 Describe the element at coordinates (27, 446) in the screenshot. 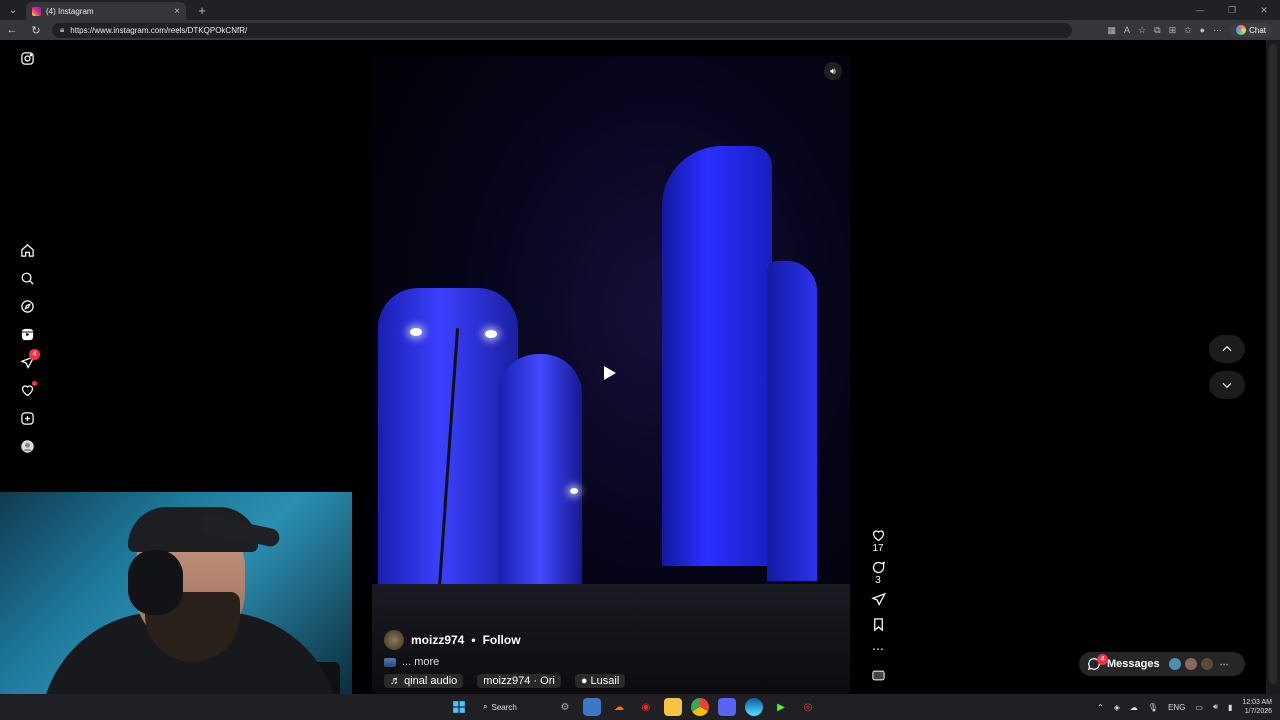

I see `profile-icon` at that location.